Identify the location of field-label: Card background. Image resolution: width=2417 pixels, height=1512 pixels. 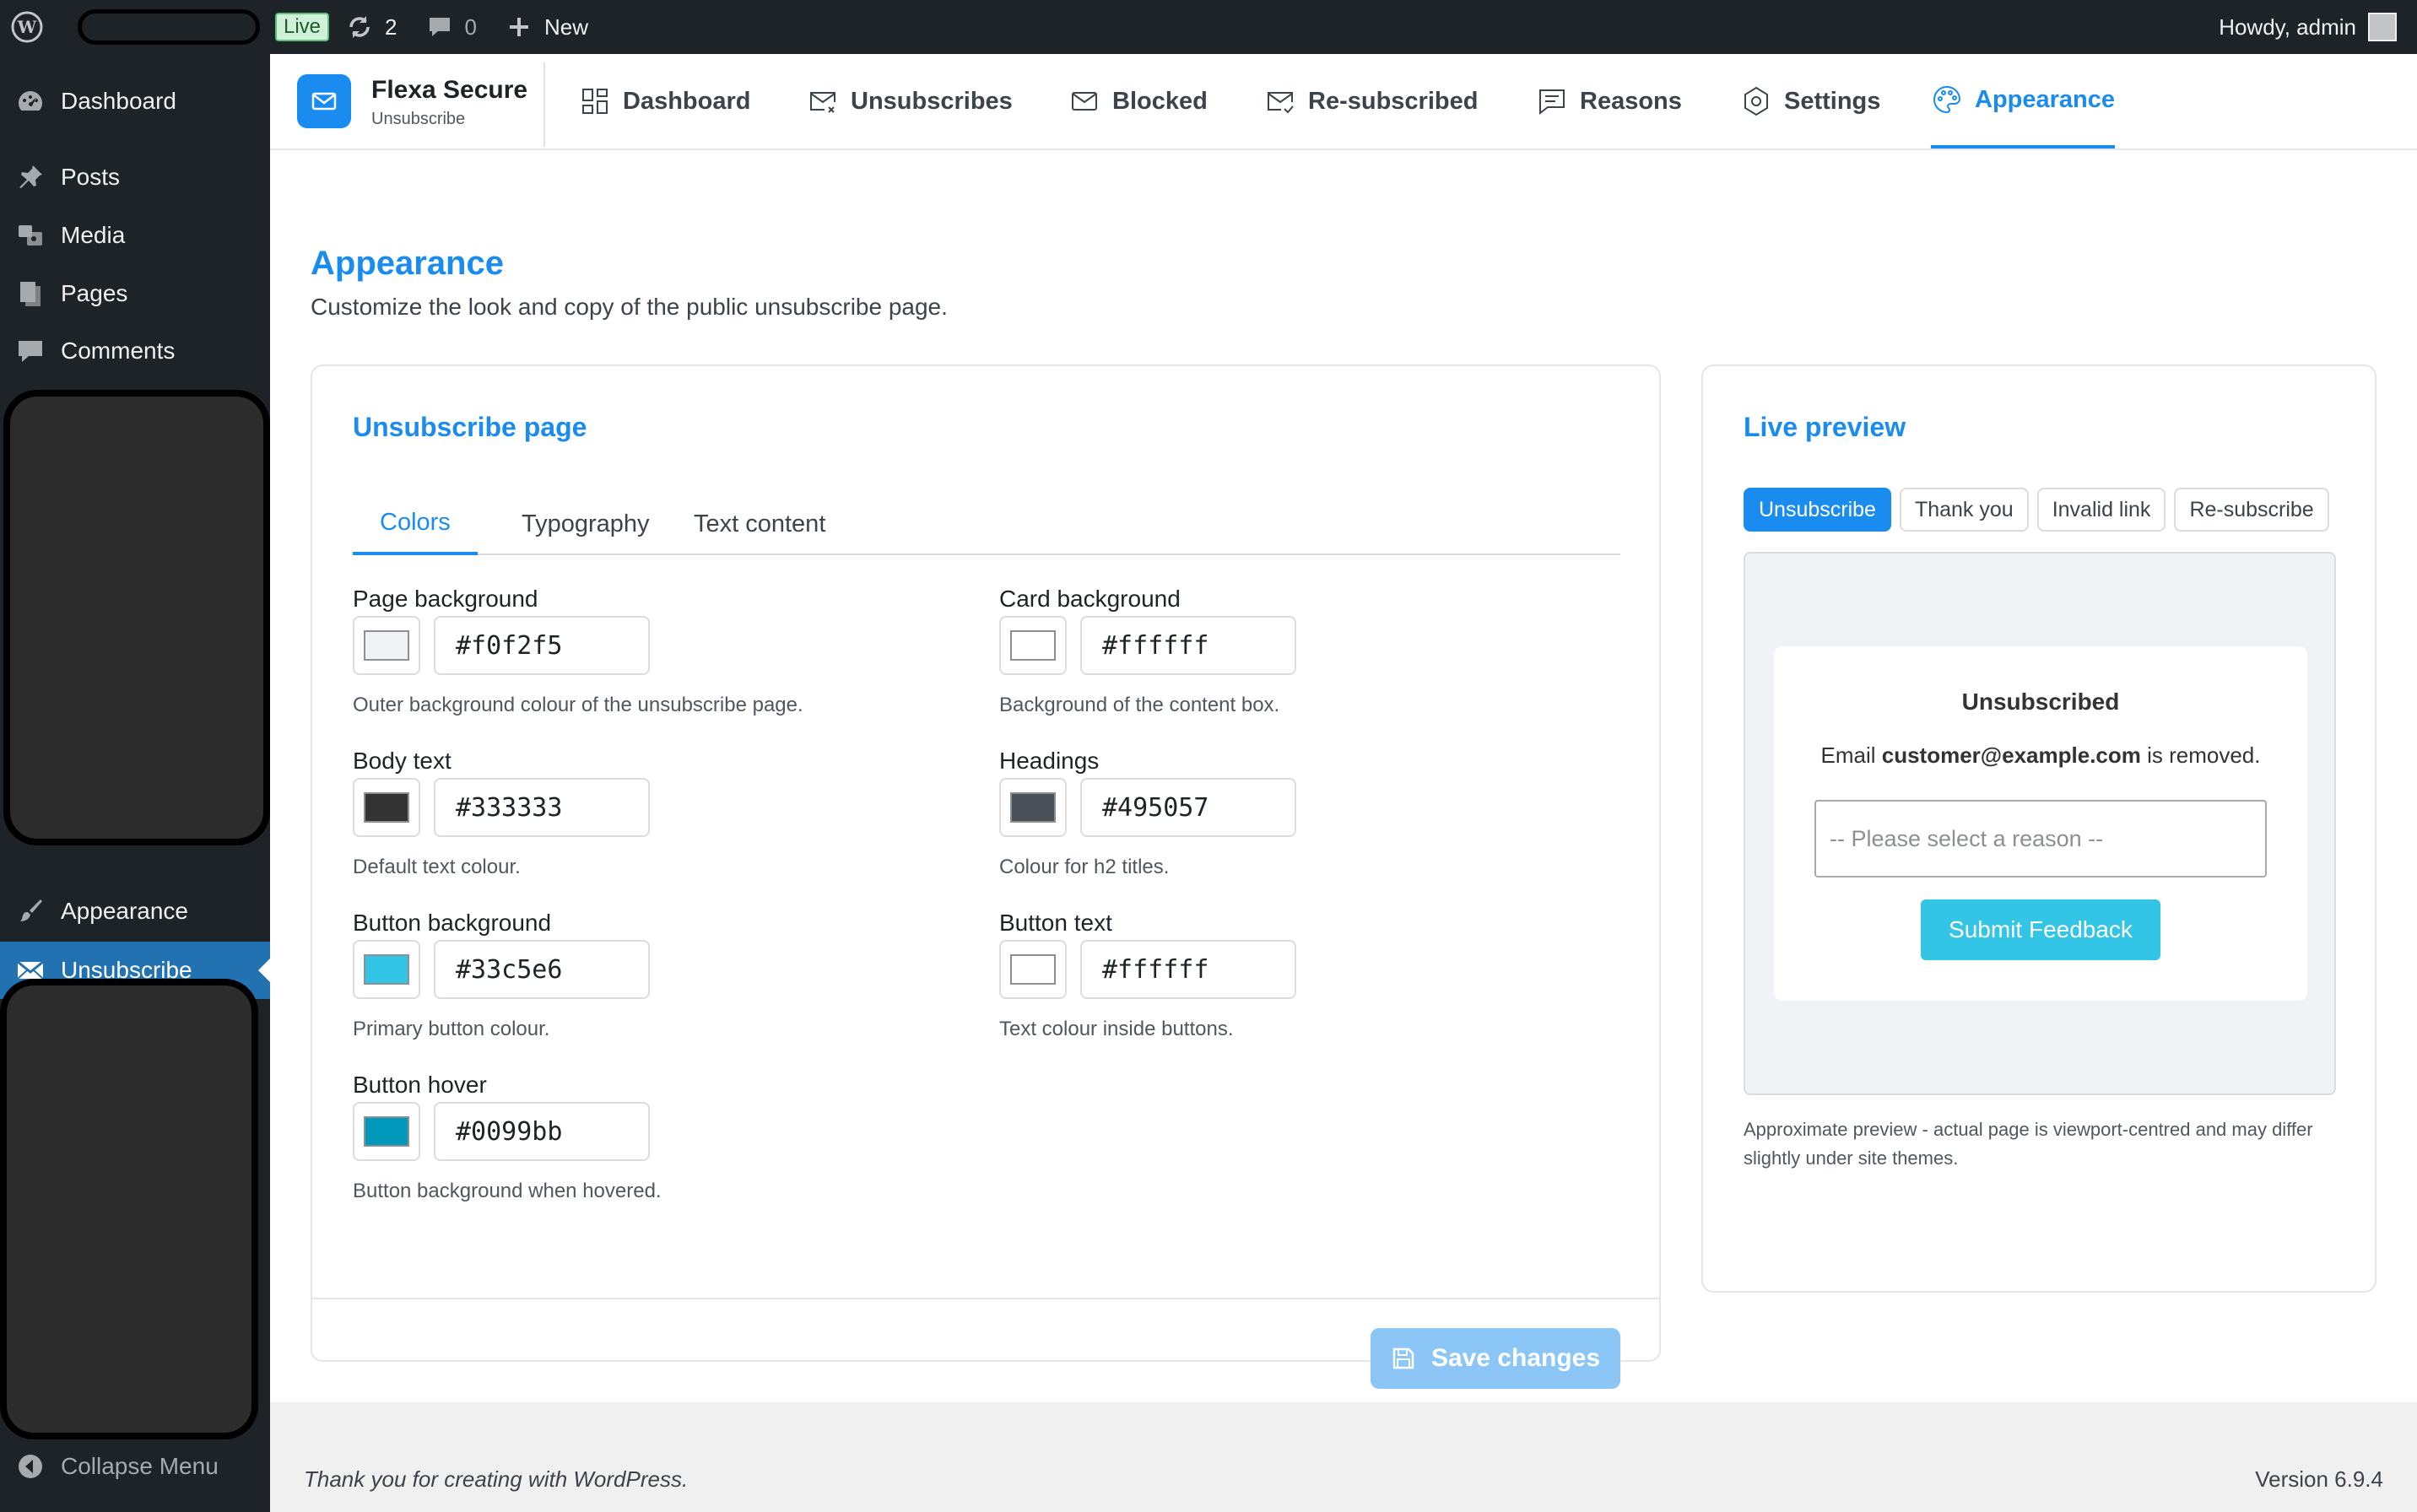
(1090, 599).